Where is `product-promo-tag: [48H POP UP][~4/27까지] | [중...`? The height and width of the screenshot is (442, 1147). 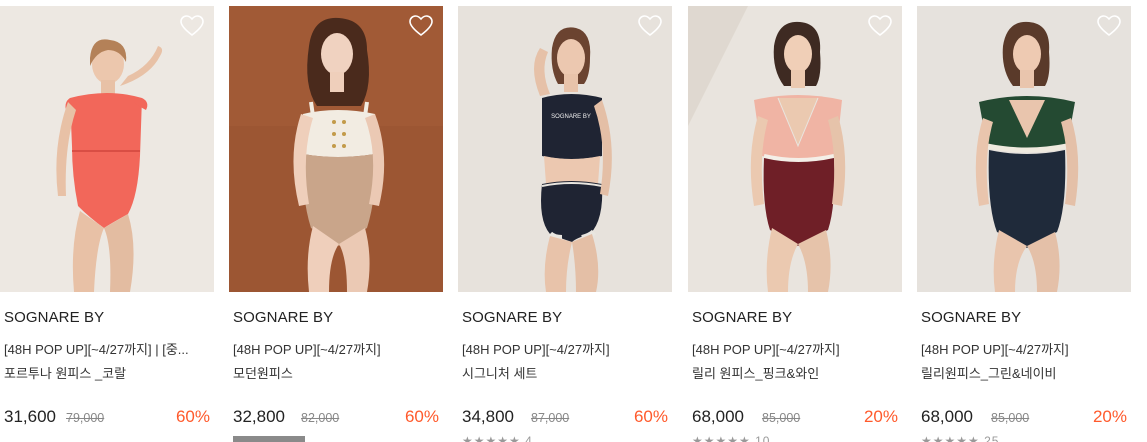
product-promo-tag: [48H POP UP][~4/27까지] | [중... is located at coordinates (104, 348).